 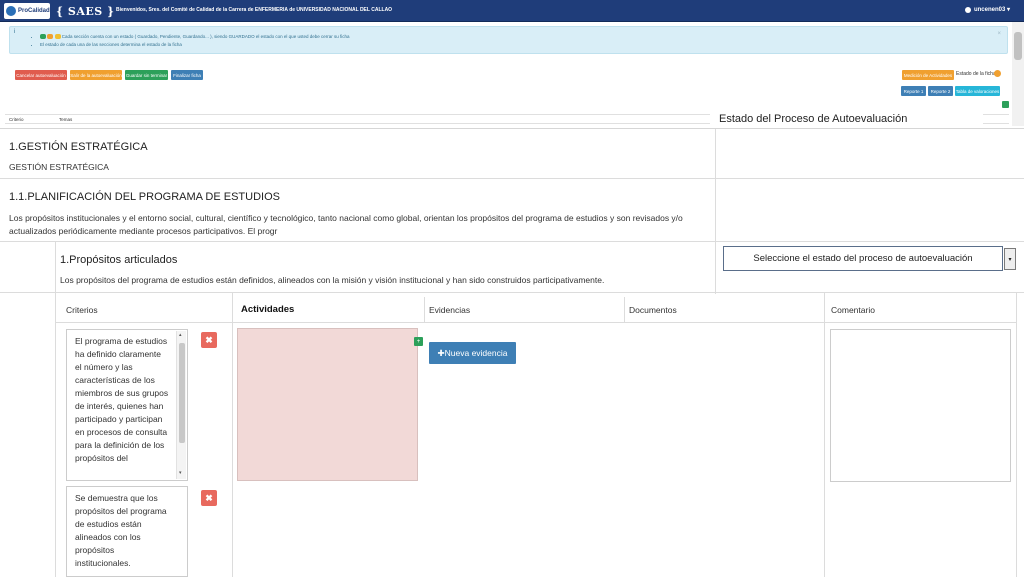 What do you see at coordinates (119, 260) in the screenshot?
I see `standard-title: 1.Propósitos articulados` at bounding box center [119, 260].